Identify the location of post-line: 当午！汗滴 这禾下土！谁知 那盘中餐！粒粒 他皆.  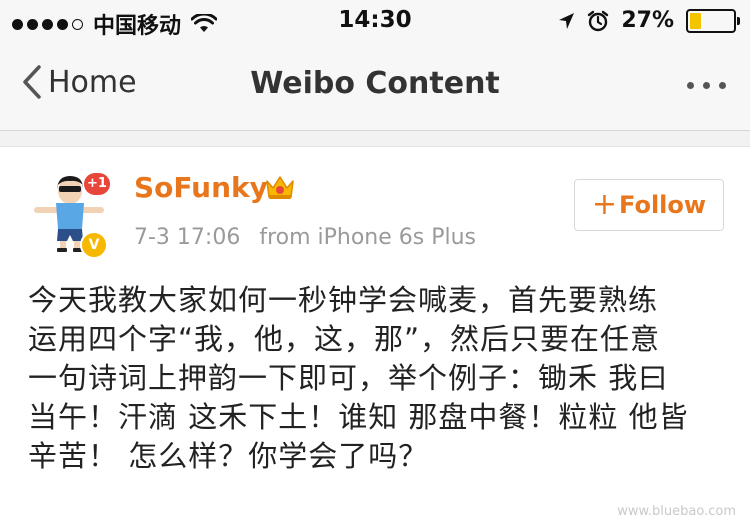
(358, 417).